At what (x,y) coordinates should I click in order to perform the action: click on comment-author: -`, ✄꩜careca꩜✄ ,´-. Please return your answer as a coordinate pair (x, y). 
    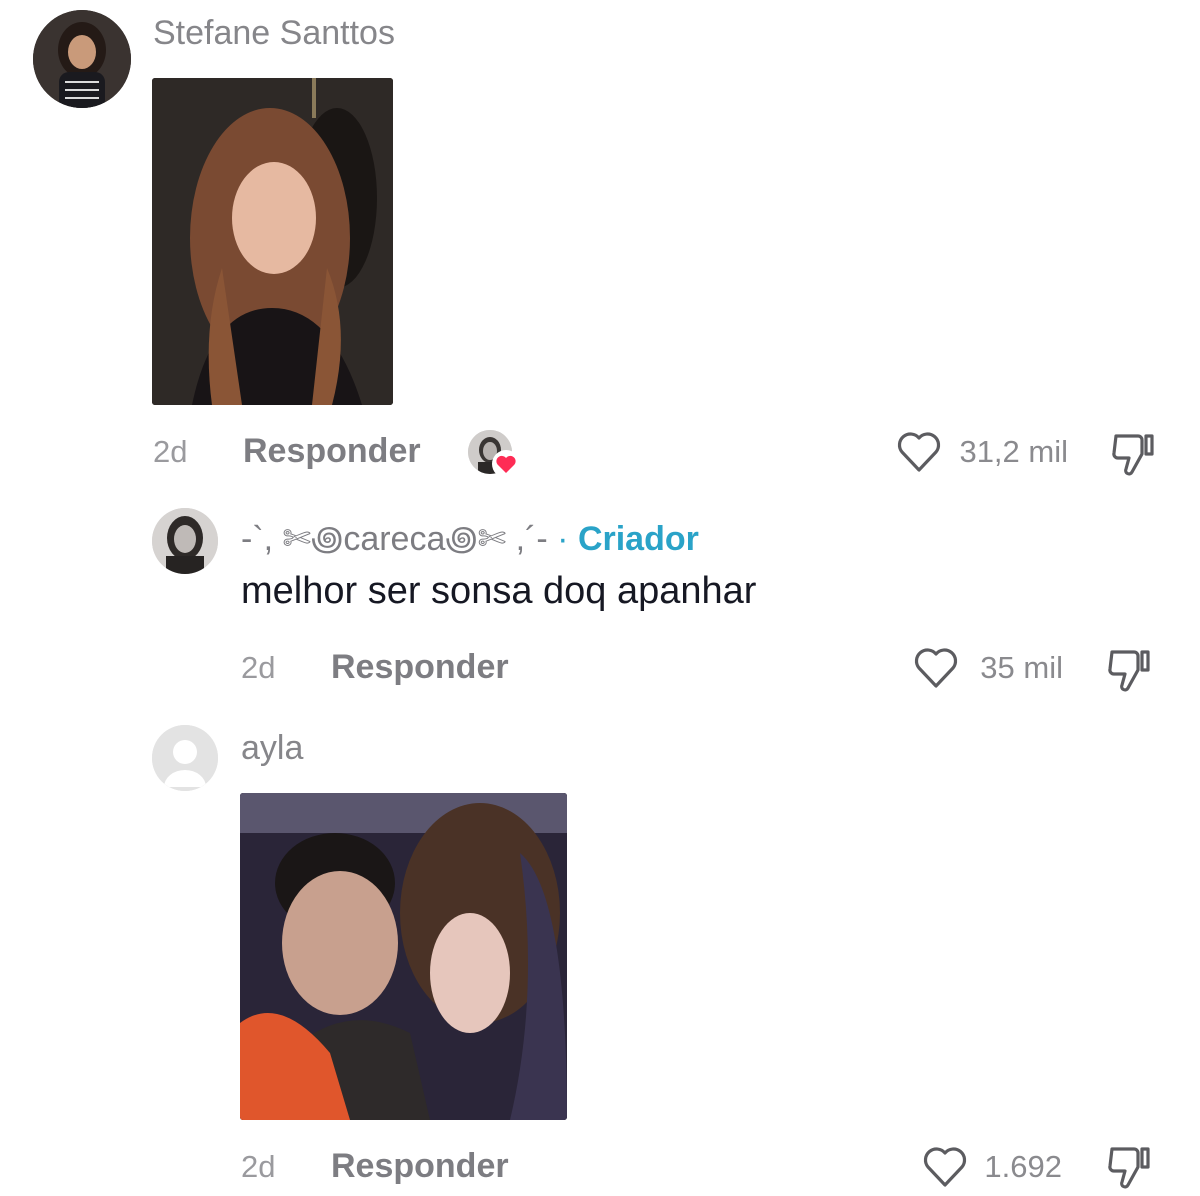
    Looking at the image, I should click on (399, 539).